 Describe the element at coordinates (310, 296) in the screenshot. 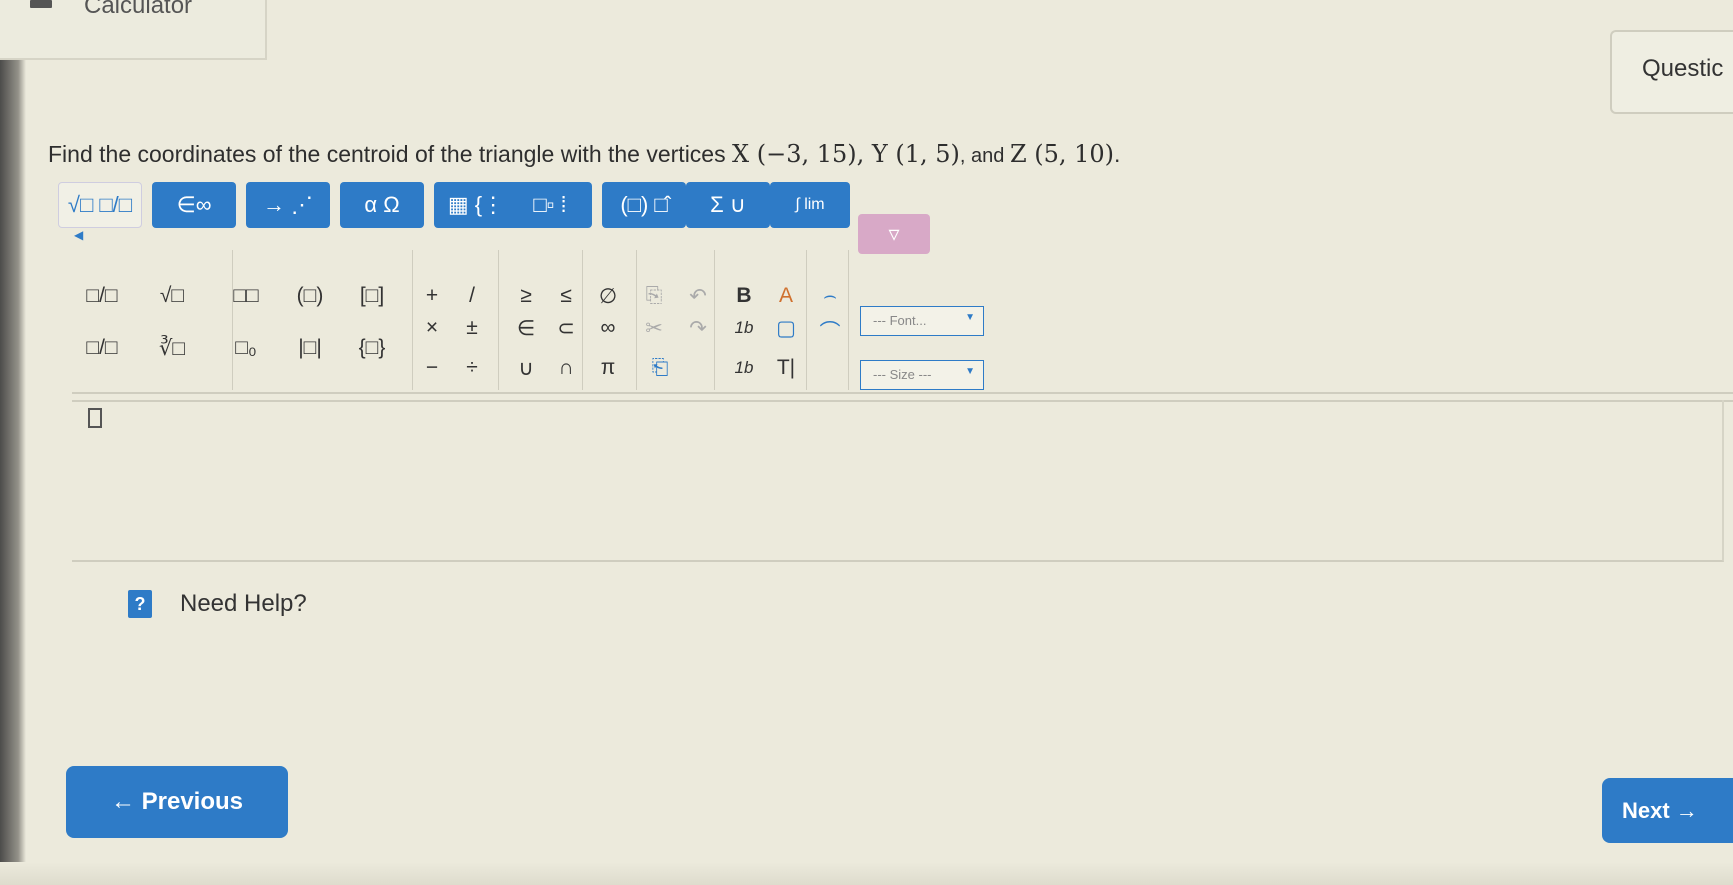

I see `parentheses-button: (□)` at that location.